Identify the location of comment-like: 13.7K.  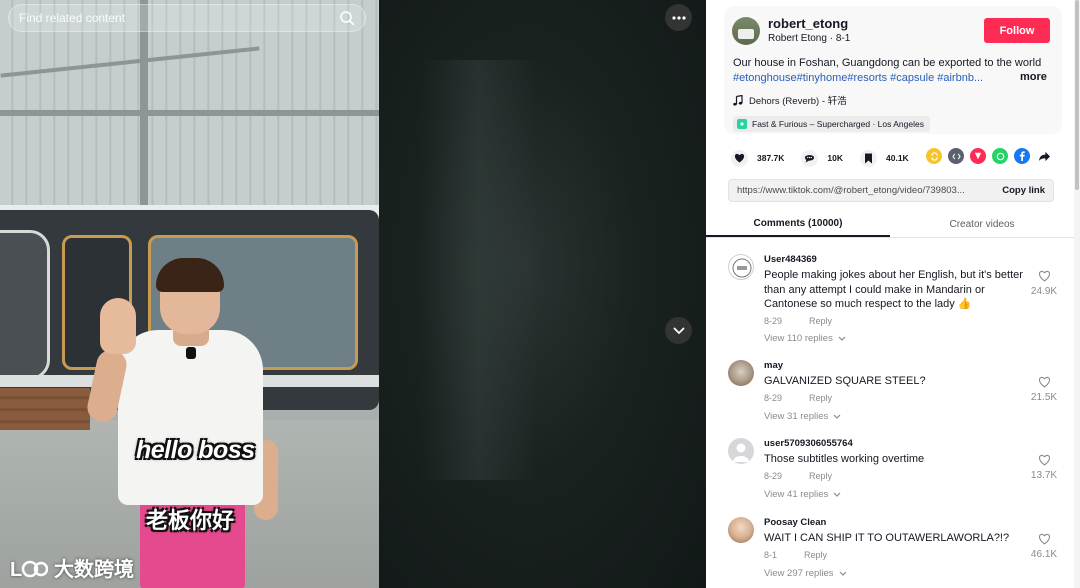
(1044, 467).